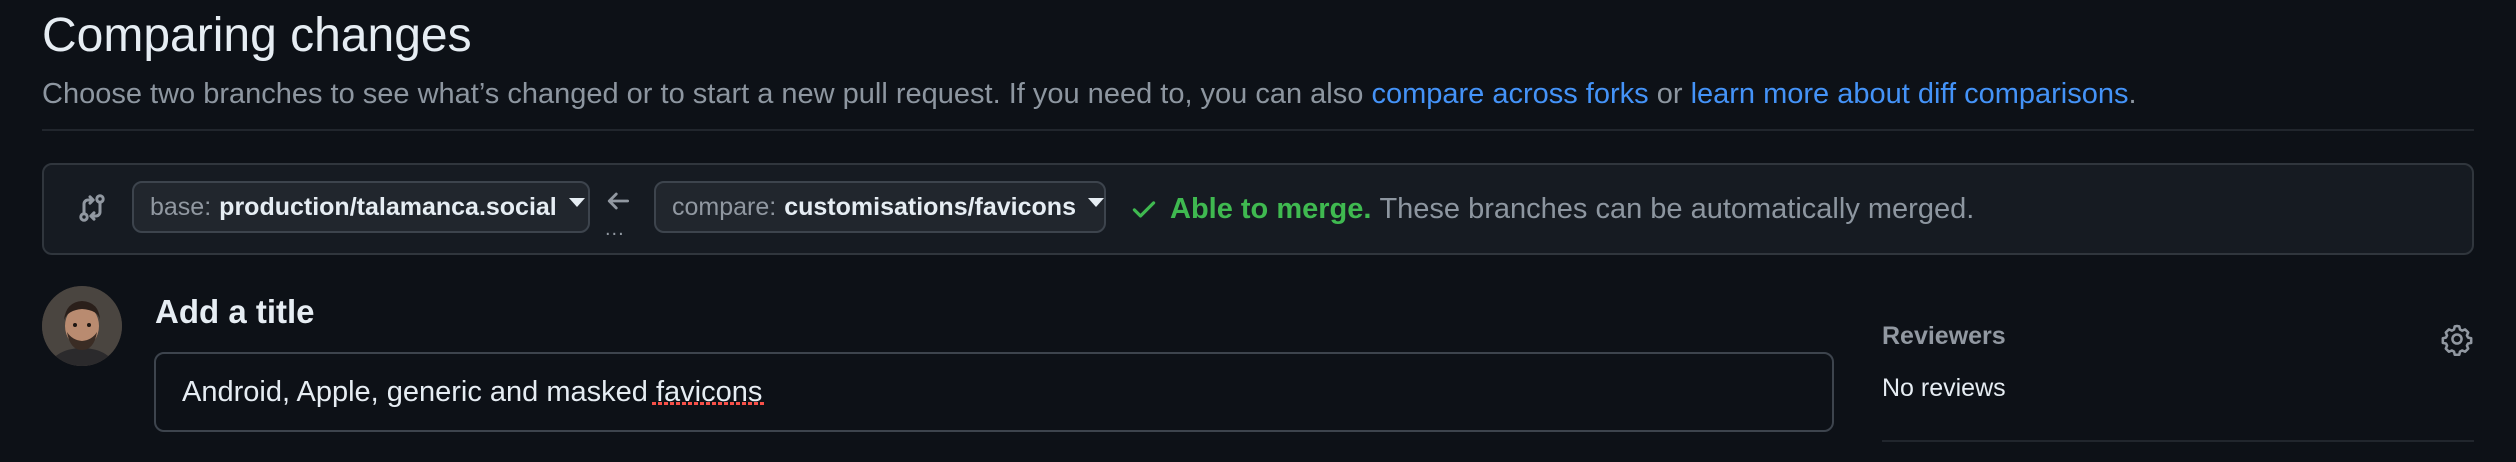 The height and width of the screenshot is (462, 2516). Describe the element at coordinates (388, 206) in the screenshot. I see `base-branch-value: production/talamanca.social` at that location.